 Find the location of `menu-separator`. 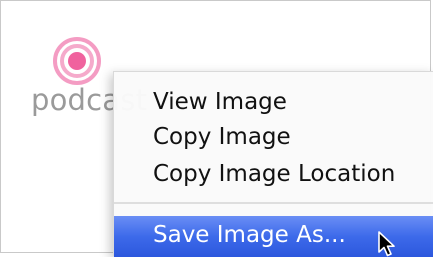

menu-separator is located at coordinates (273, 203).